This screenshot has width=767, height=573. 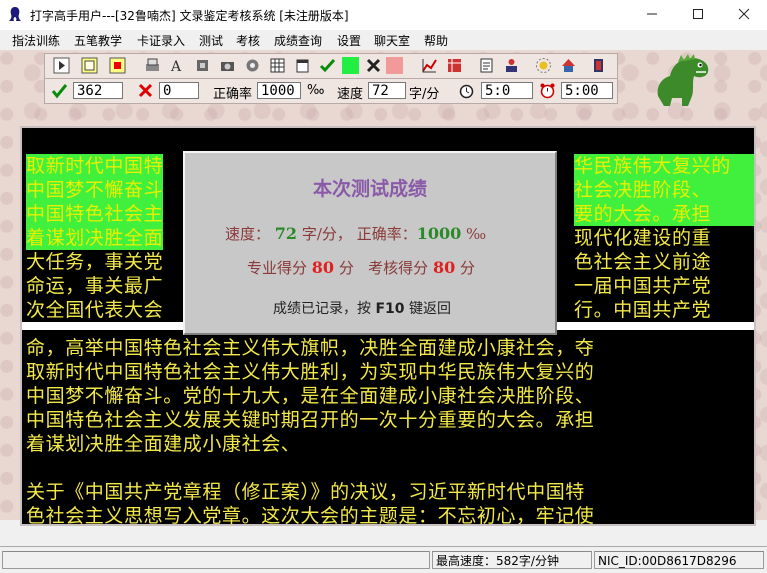 What do you see at coordinates (386, 234) in the screenshot?
I see `dialog-accuracy-label: 正确率：` at bounding box center [386, 234].